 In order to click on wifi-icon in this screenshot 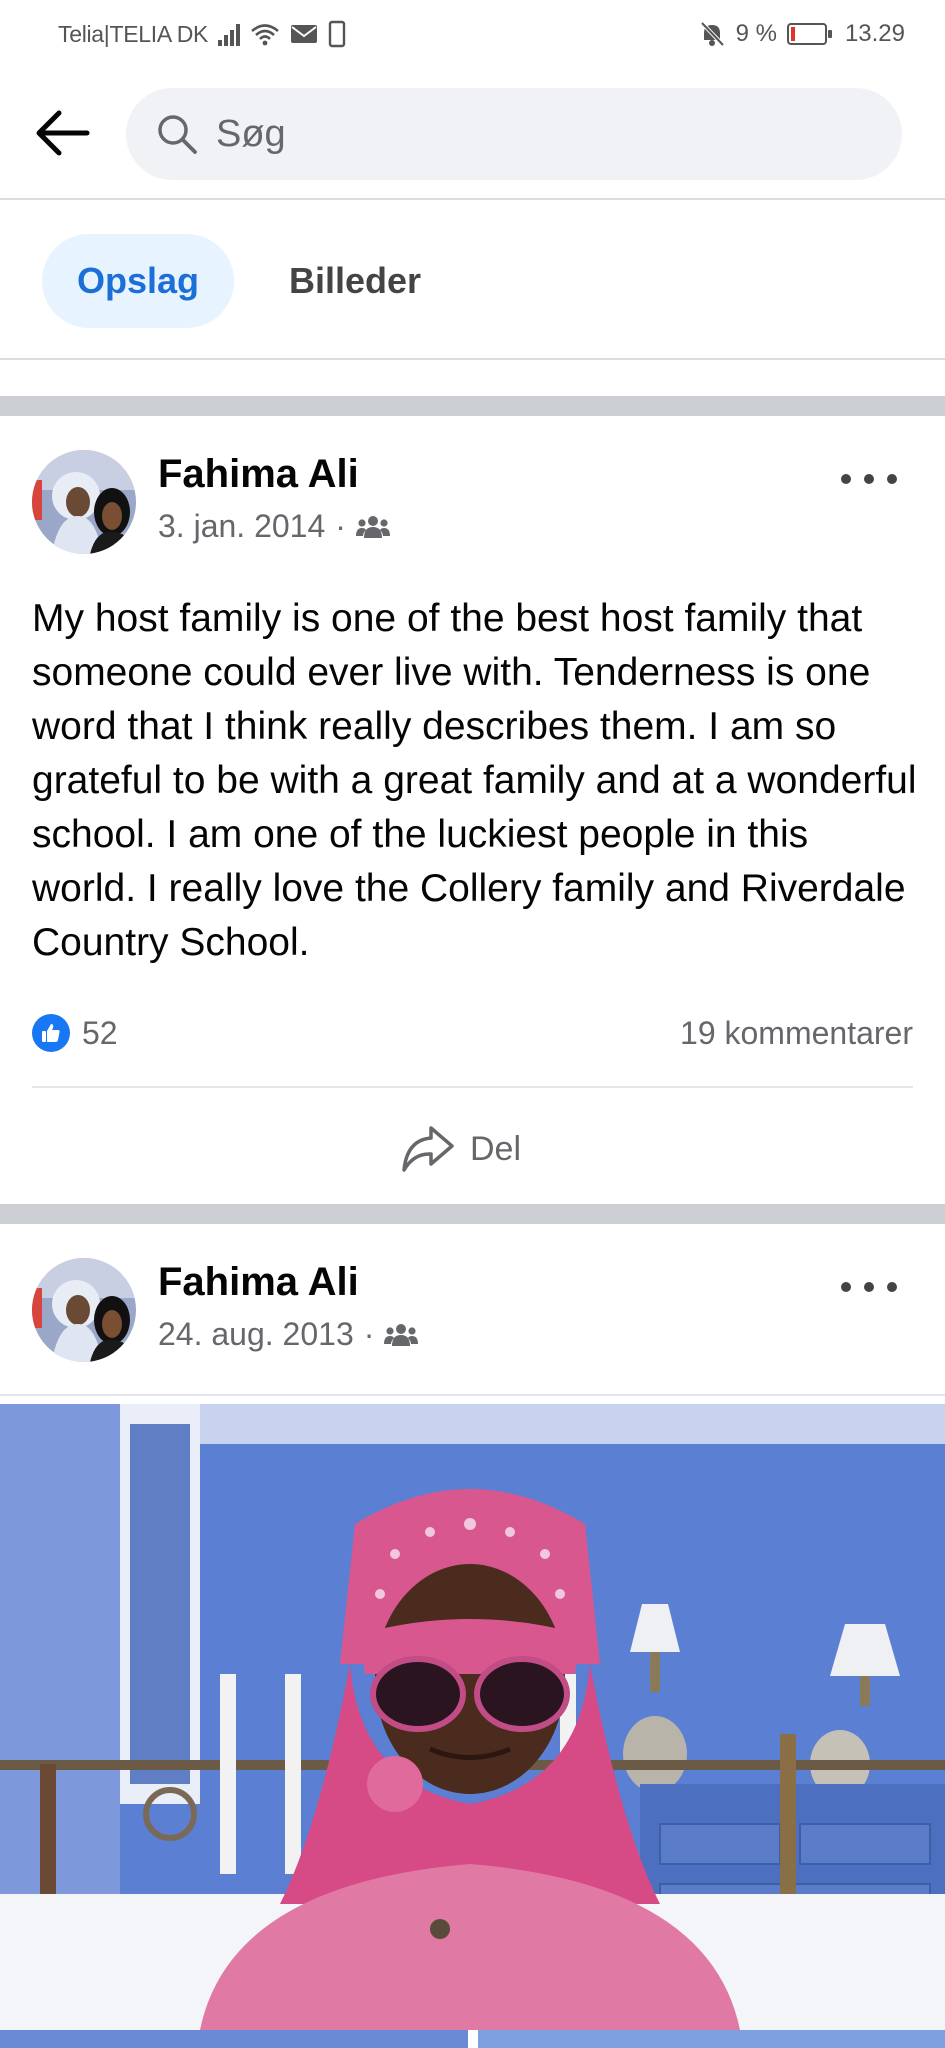, I will do `click(265, 35)`.